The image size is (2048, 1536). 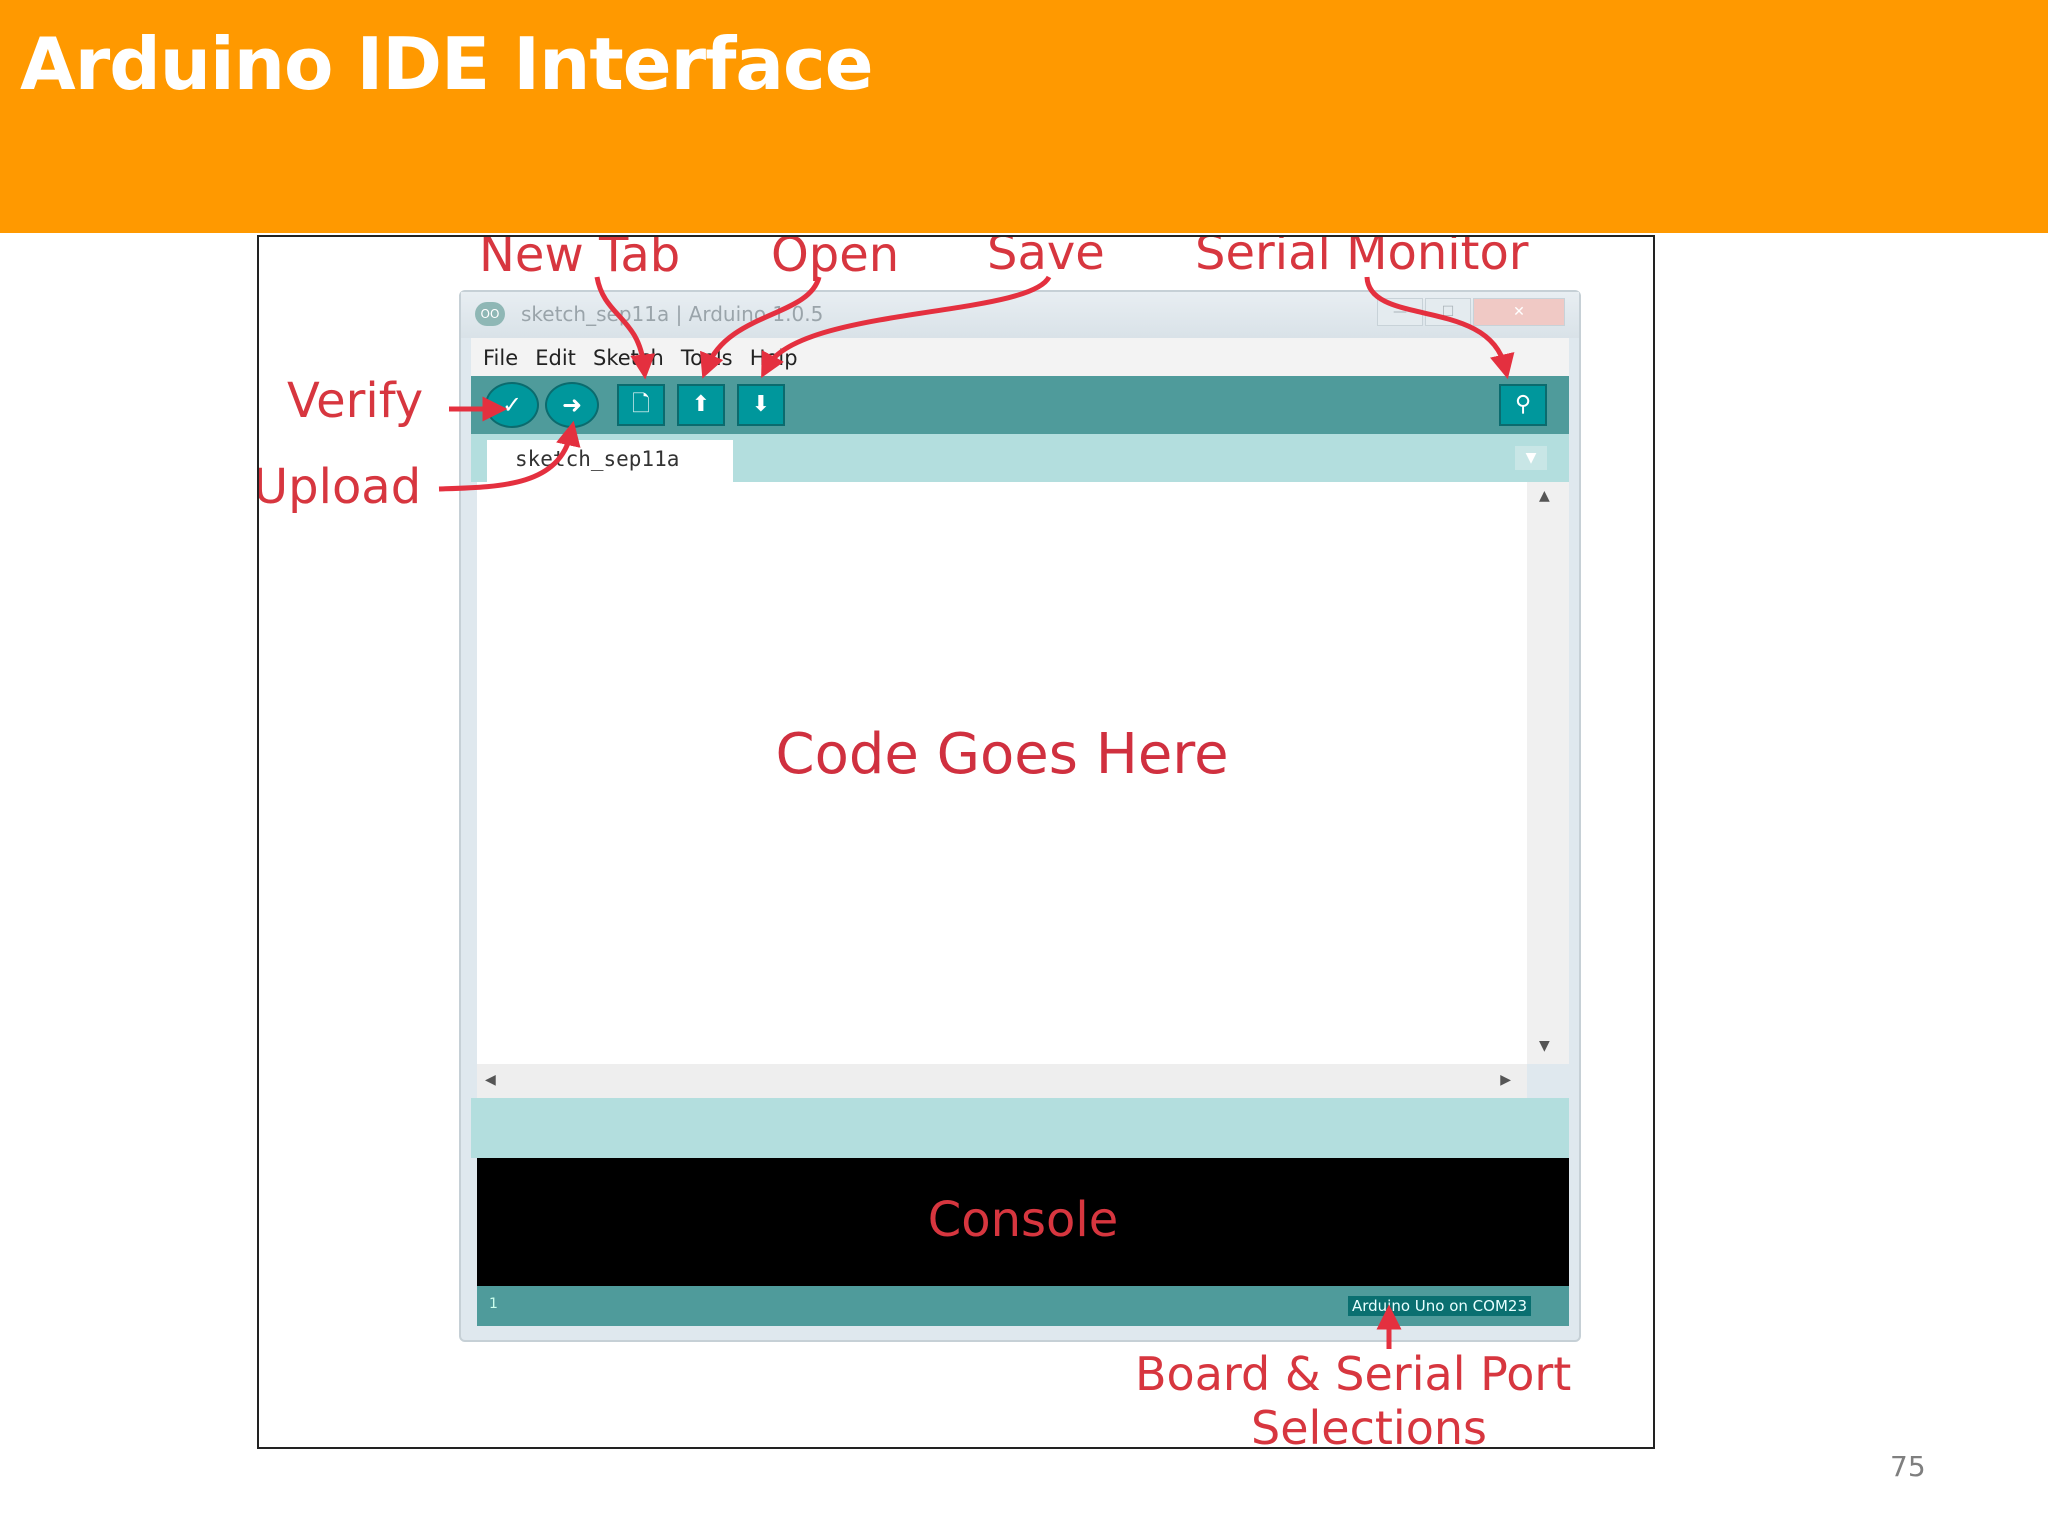 I want to click on tab-bar: sketch_sep11a ▼, so click(x=1020, y=458).